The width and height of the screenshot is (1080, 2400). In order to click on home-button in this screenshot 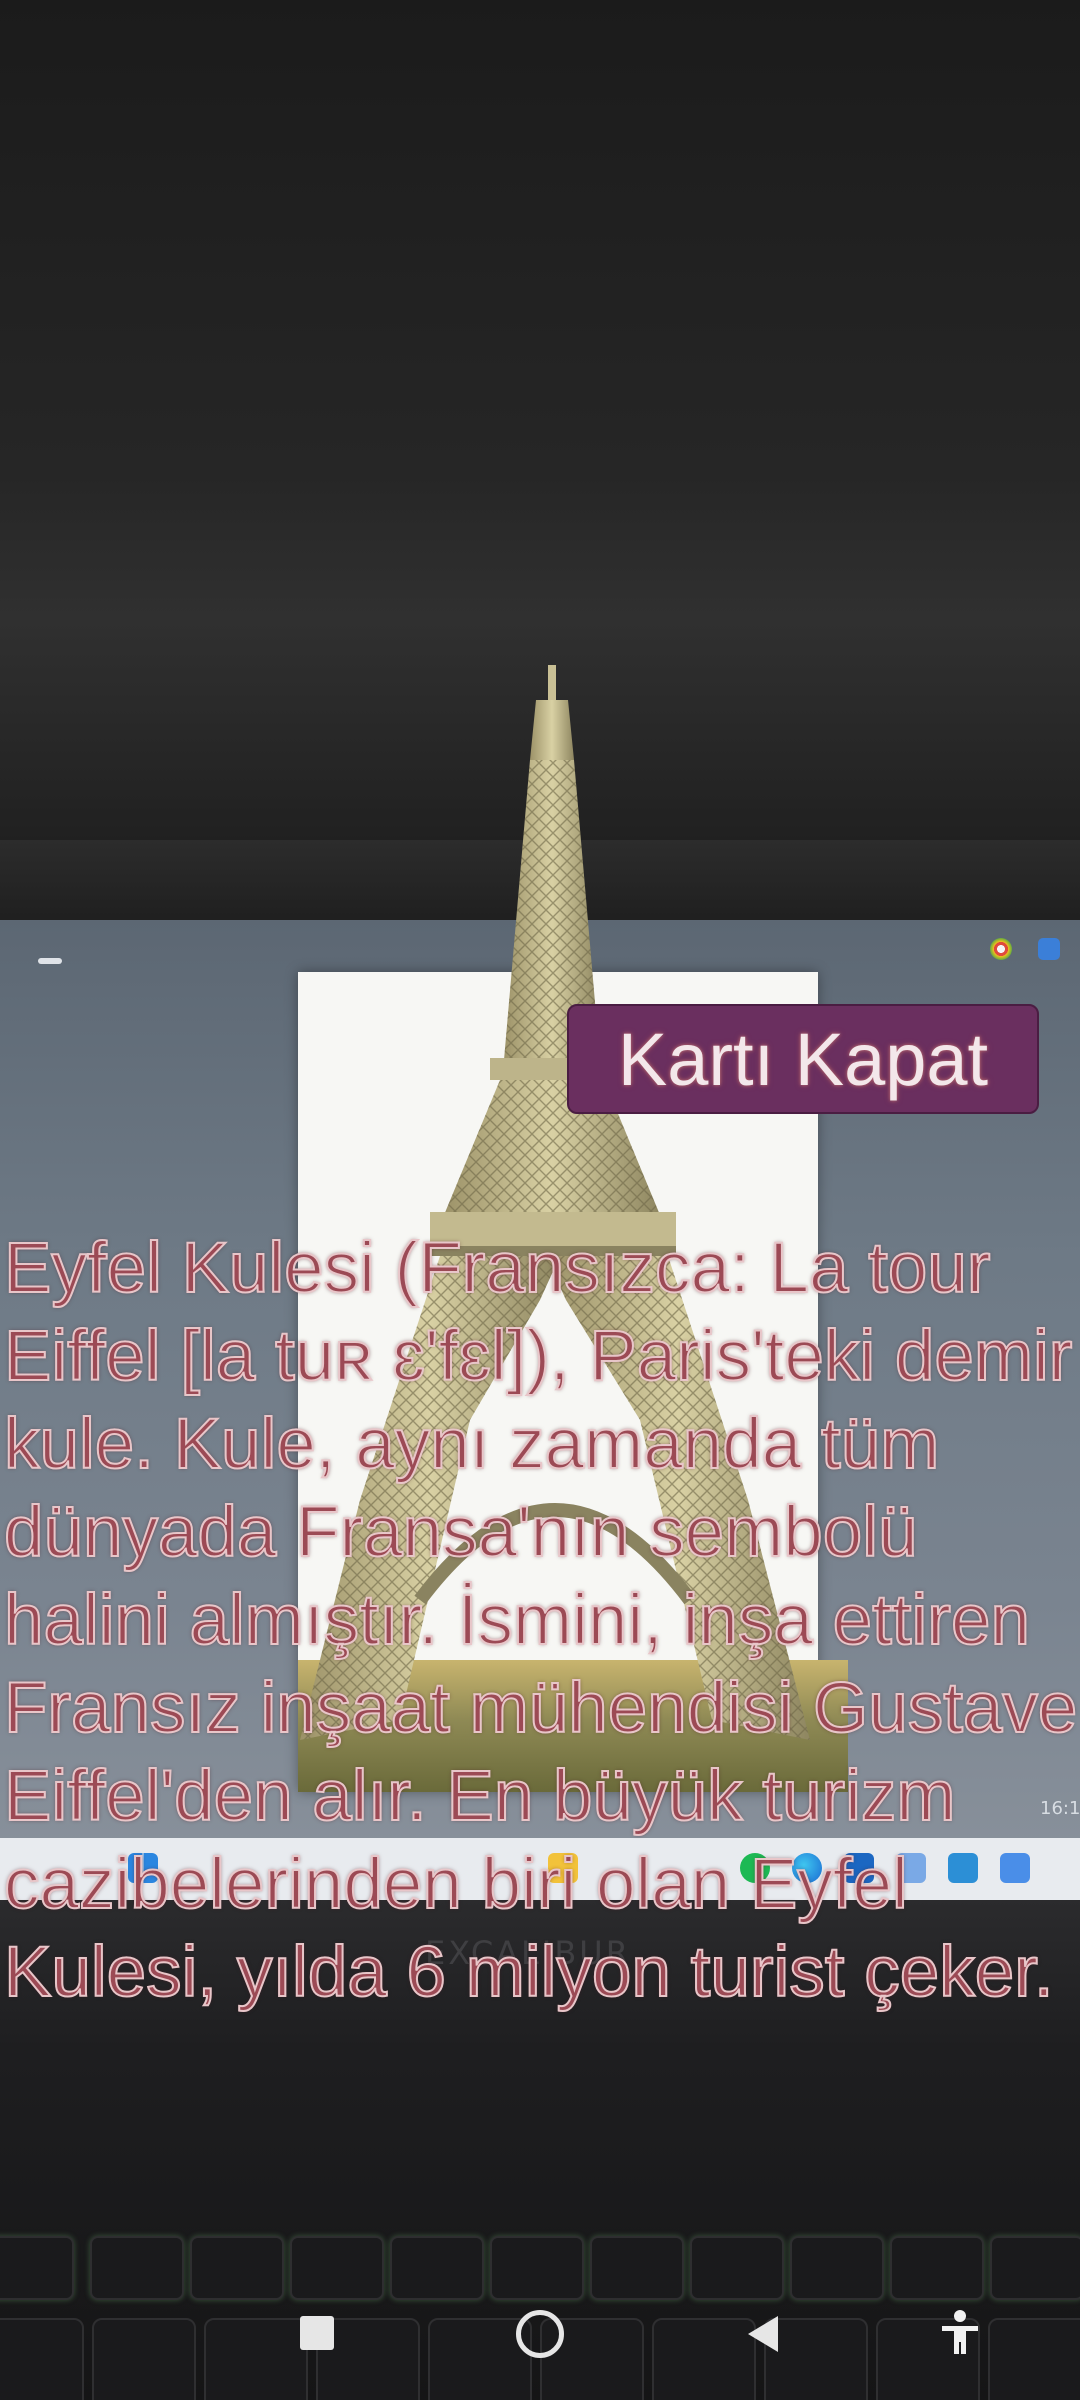, I will do `click(540, 2334)`.